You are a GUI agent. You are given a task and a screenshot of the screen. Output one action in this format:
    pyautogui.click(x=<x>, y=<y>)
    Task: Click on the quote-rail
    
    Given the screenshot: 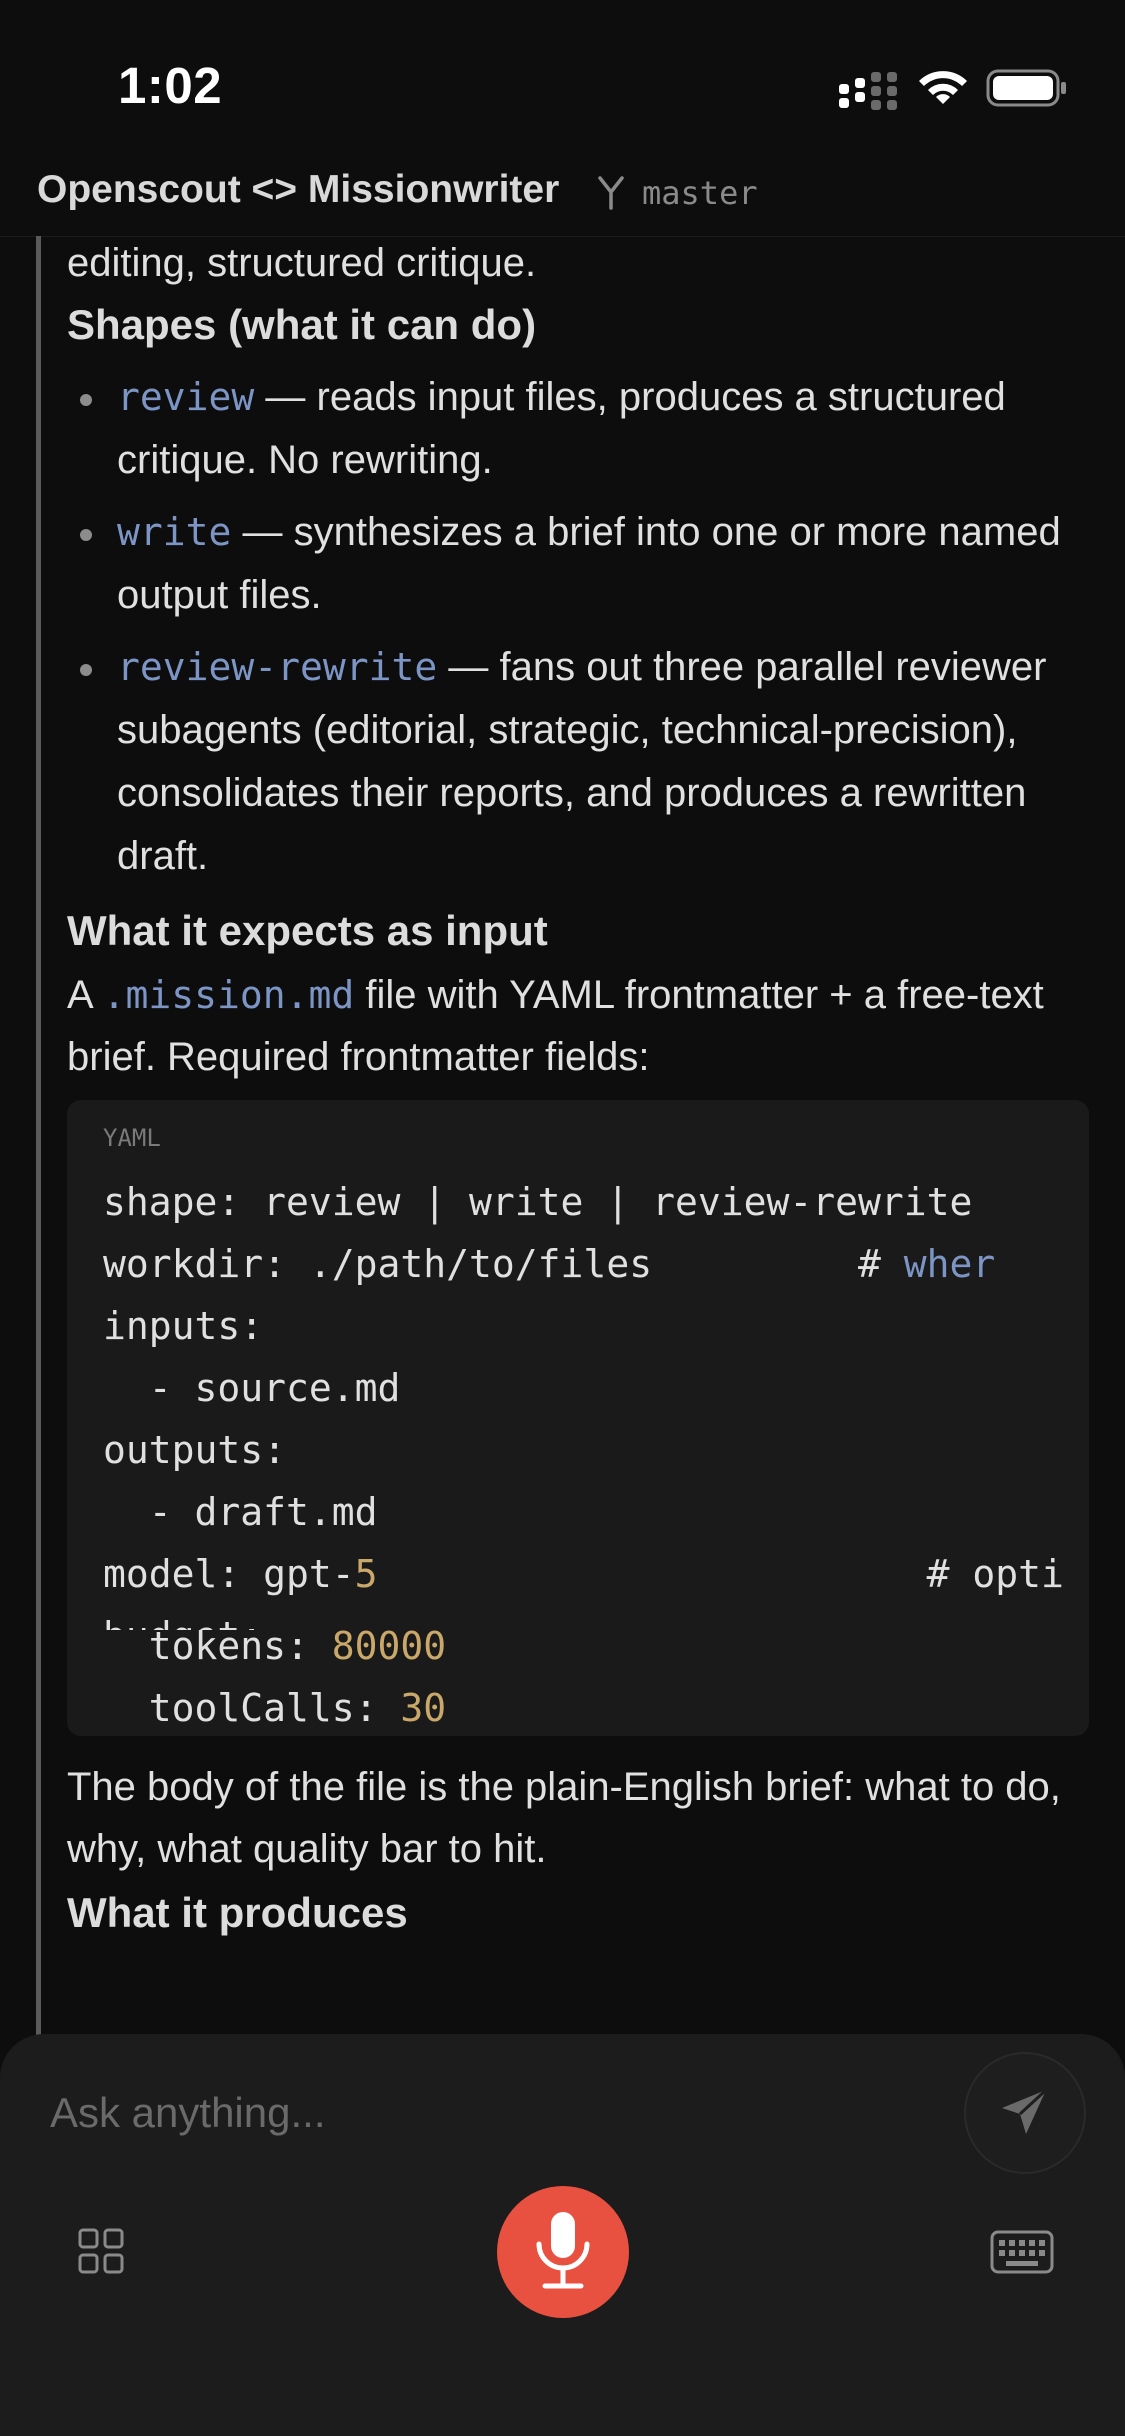 What is the action you would take?
    pyautogui.click(x=38, y=1136)
    